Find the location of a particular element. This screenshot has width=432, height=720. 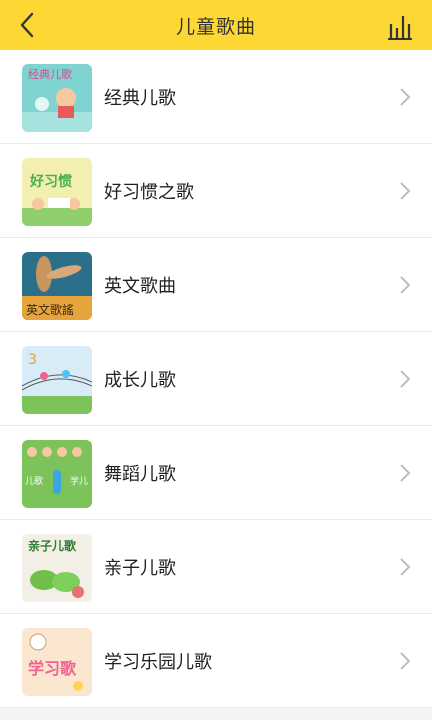

page-title: 儿童歌曲 is located at coordinates (215, 26).